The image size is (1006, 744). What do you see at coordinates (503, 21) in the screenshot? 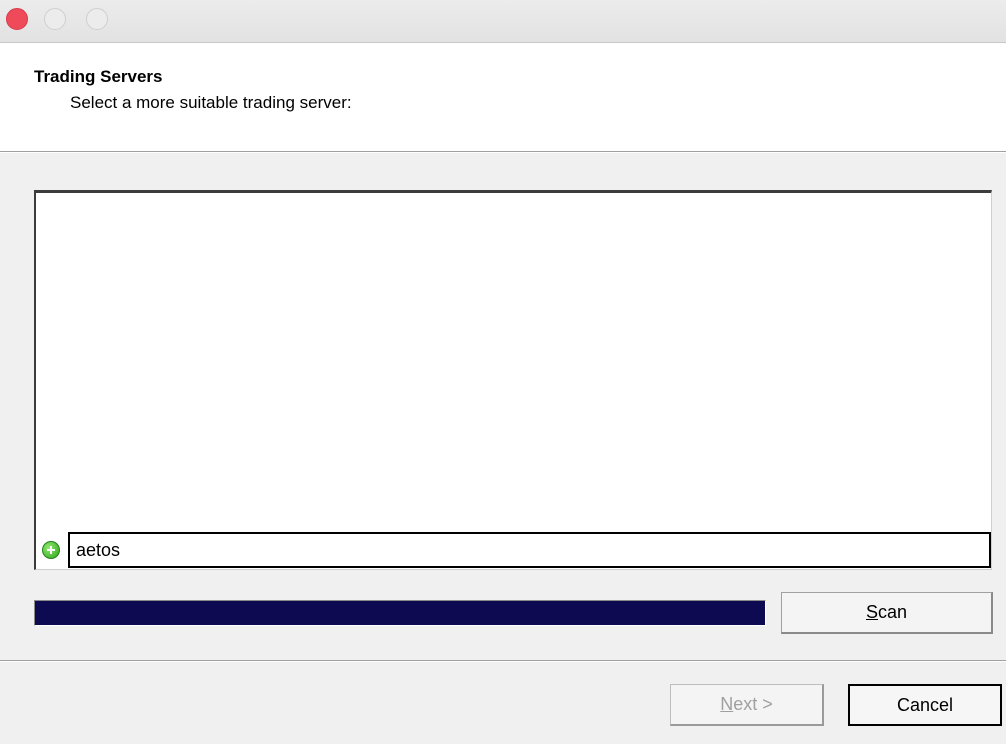
I see `title-bar` at bounding box center [503, 21].